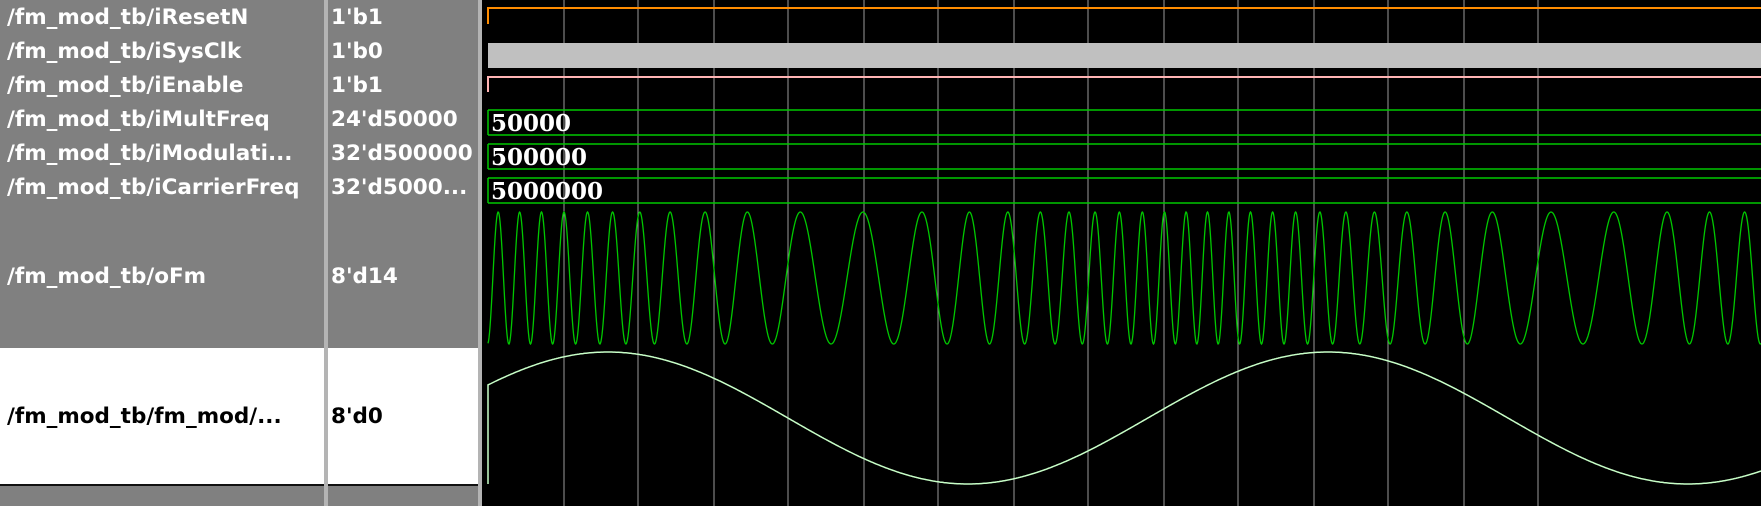 The height and width of the screenshot is (506, 1761). What do you see at coordinates (402, 153) in the screenshot?
I see `signal-value-imodulati: 32'd500000` at bounding box center [402, 153].